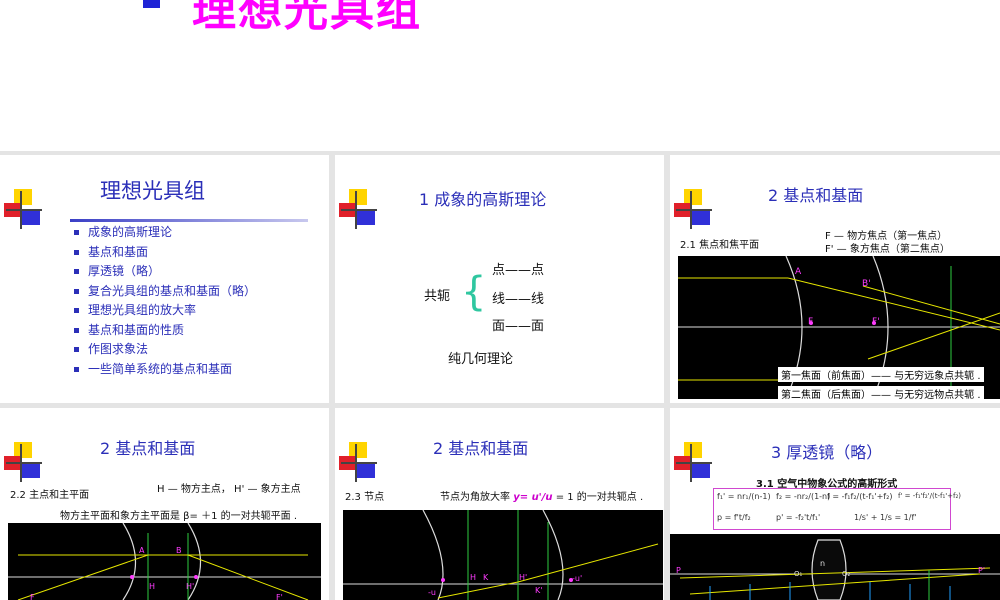 This screenshot has height=600, width=1000. What do you see at coordinates (860, 496) in the screenshot?
I see `formula-text: f = -f₁f₂/(t-f₁'+f₂)` at bounding box center [860, 496].